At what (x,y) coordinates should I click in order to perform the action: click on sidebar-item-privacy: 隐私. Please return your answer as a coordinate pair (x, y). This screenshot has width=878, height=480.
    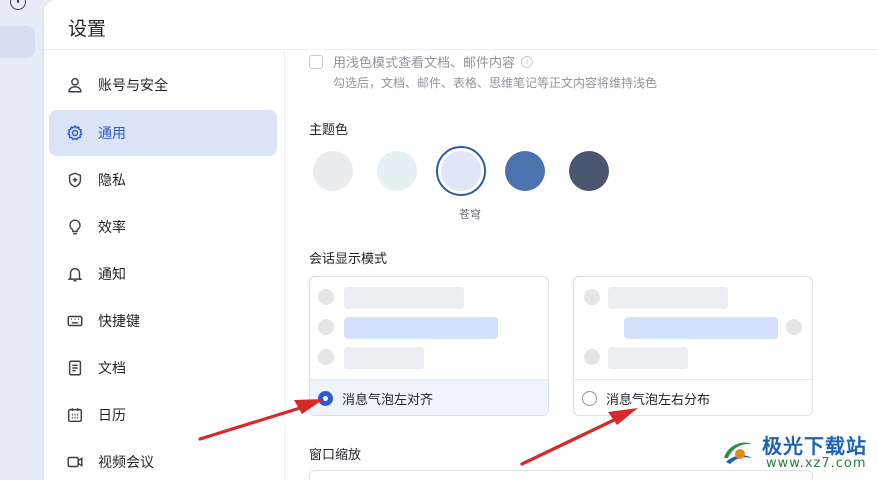
    Looking at the image, I should click on (163, 180).